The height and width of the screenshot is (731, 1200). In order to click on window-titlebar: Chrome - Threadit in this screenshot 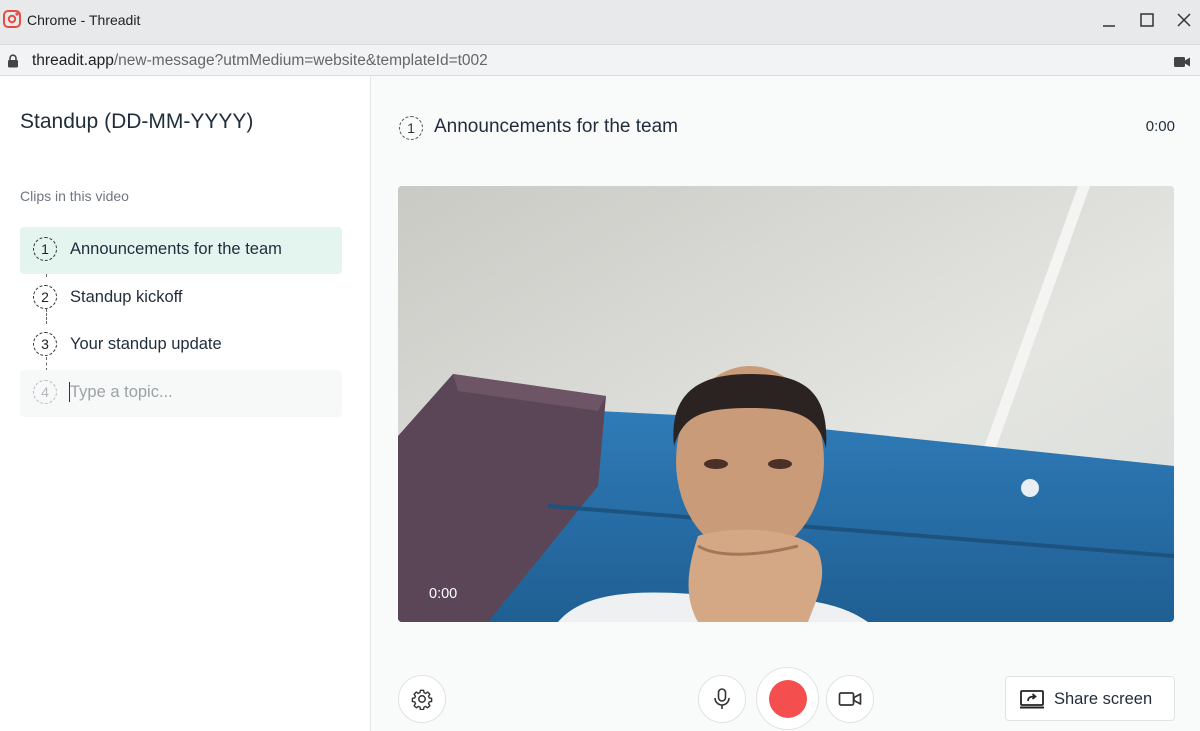, I will do `click(600, 22)`.